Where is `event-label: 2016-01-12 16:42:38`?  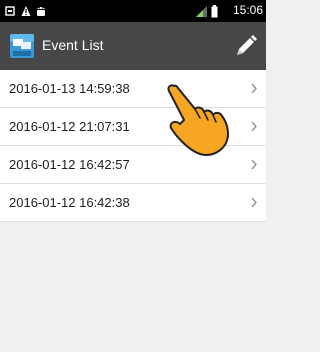 event-label: 2016-01-12 16:42:38 is located at coordinates (69, 202).